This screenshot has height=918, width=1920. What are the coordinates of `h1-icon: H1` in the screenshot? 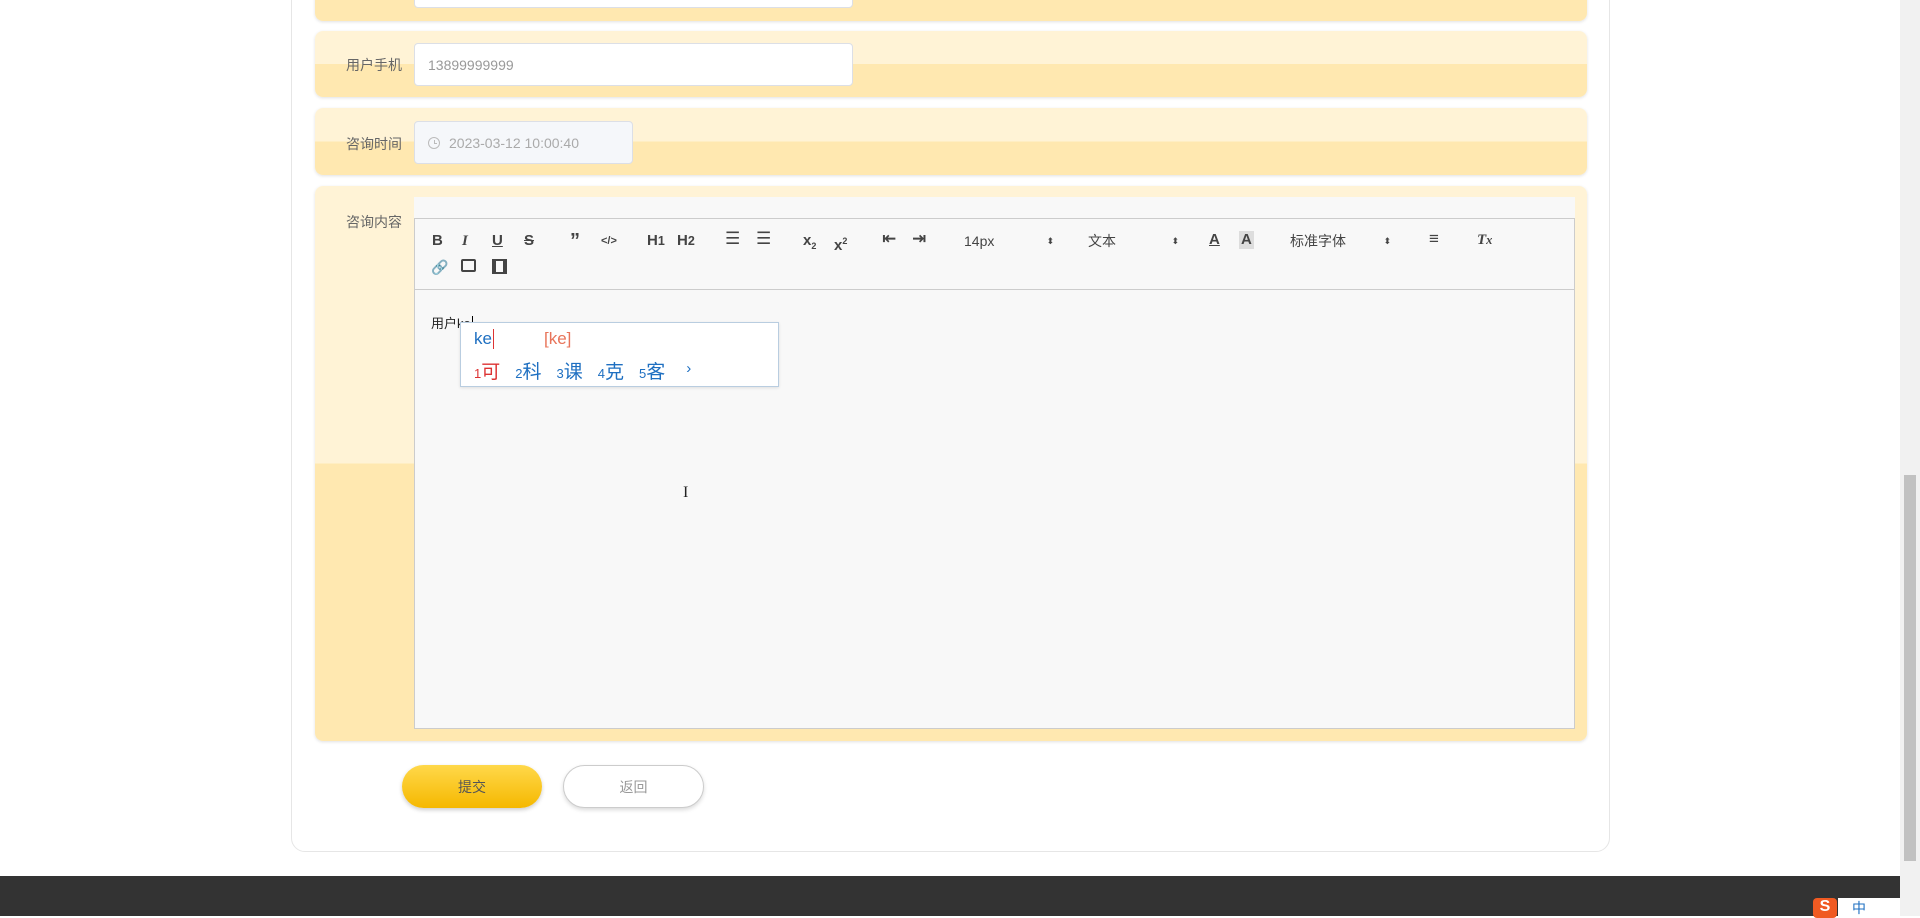 It's located at (656, 241).